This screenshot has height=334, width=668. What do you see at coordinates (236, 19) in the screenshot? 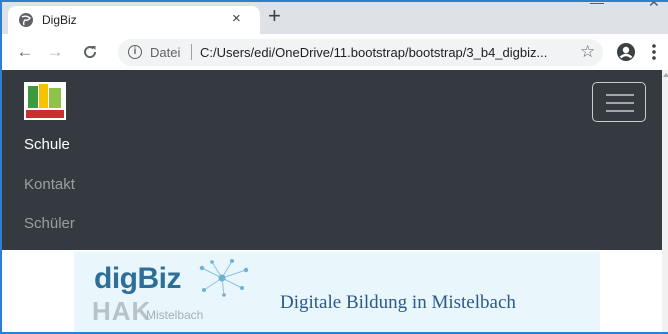
I see `tab-close-icon: ×` at bounding box center [236, 19].